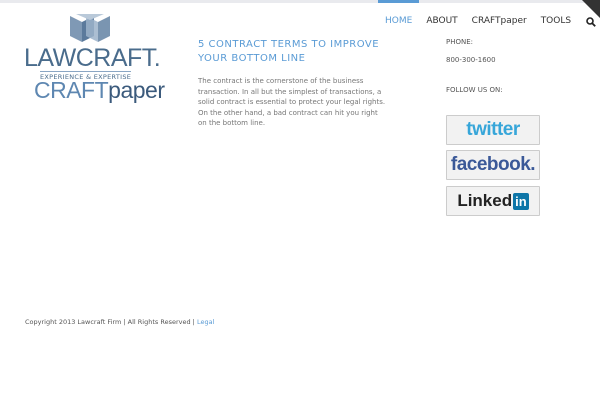 The width and height of the screenshot is (600, 400). I want to click on nav-about: ABOUT, so click(441, 20).